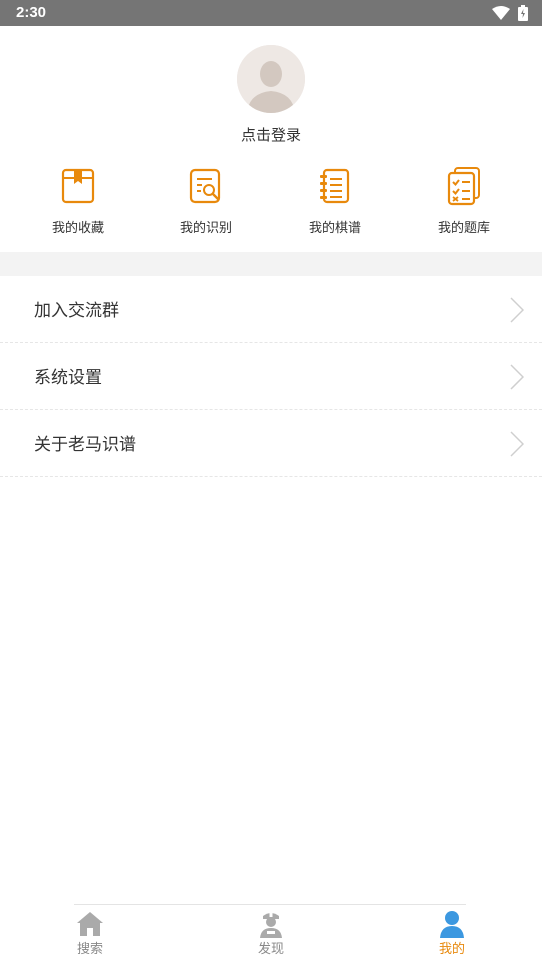 The image size is (542, 962). What do you see at coordinates (77, 228) in the screenshot?
I see `quick-action-label: 我的收藏` at bounding box center [77, 228].